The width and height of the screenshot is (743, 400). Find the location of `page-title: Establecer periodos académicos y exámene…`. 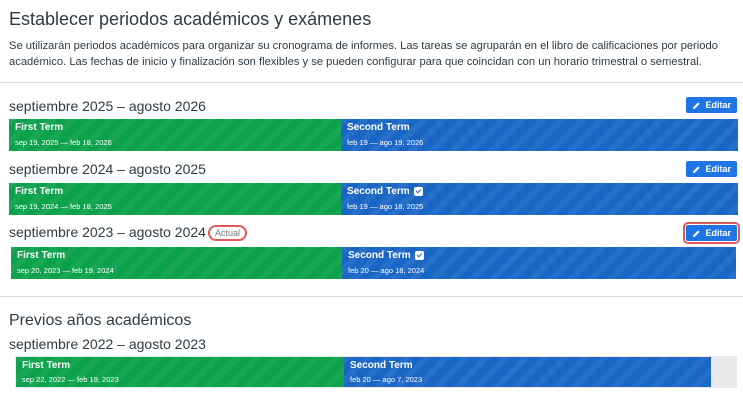

page-title: Establecer periodos académicos y exámene… is located at coordinates (190, 19).